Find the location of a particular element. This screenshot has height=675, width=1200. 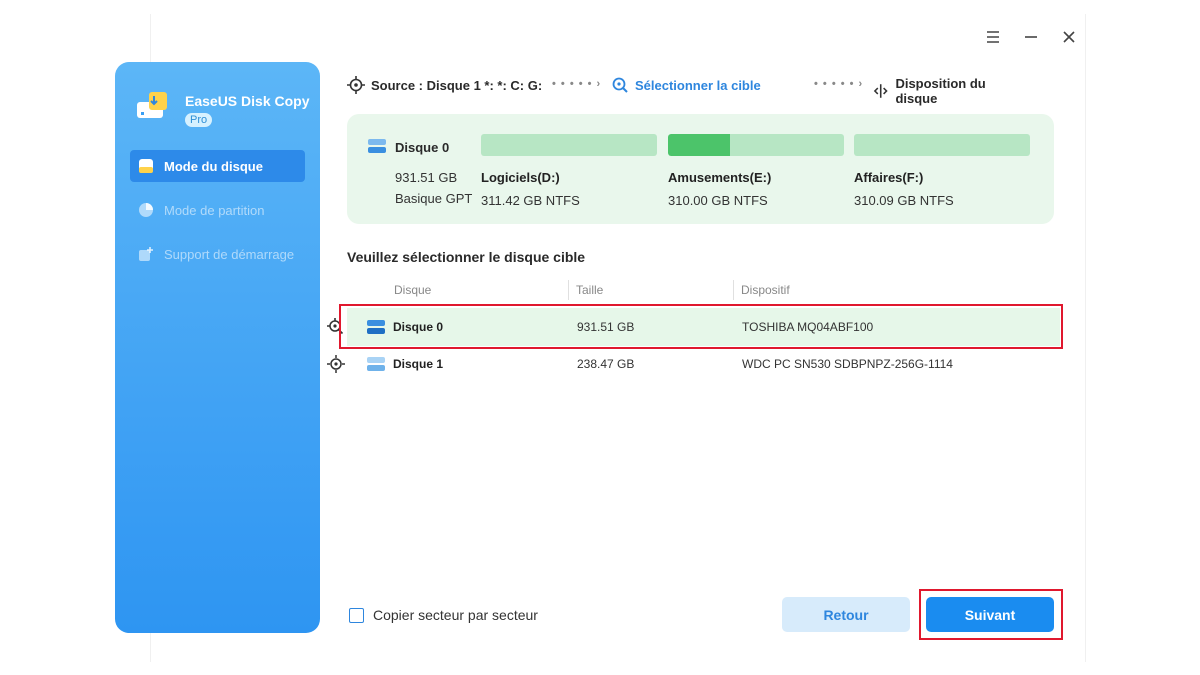

step-target: Sélectionner la cible is located at coordinates (686, 85).